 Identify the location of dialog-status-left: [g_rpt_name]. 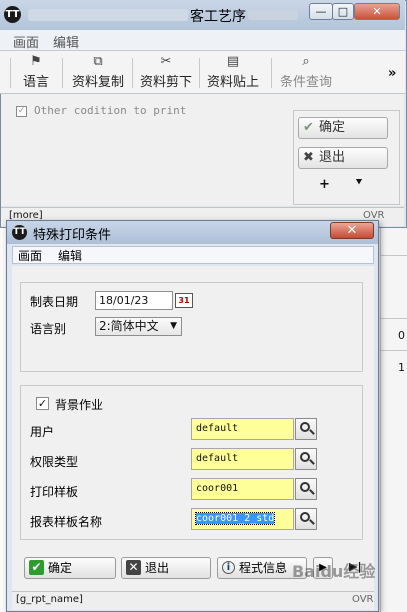
(49, 599).